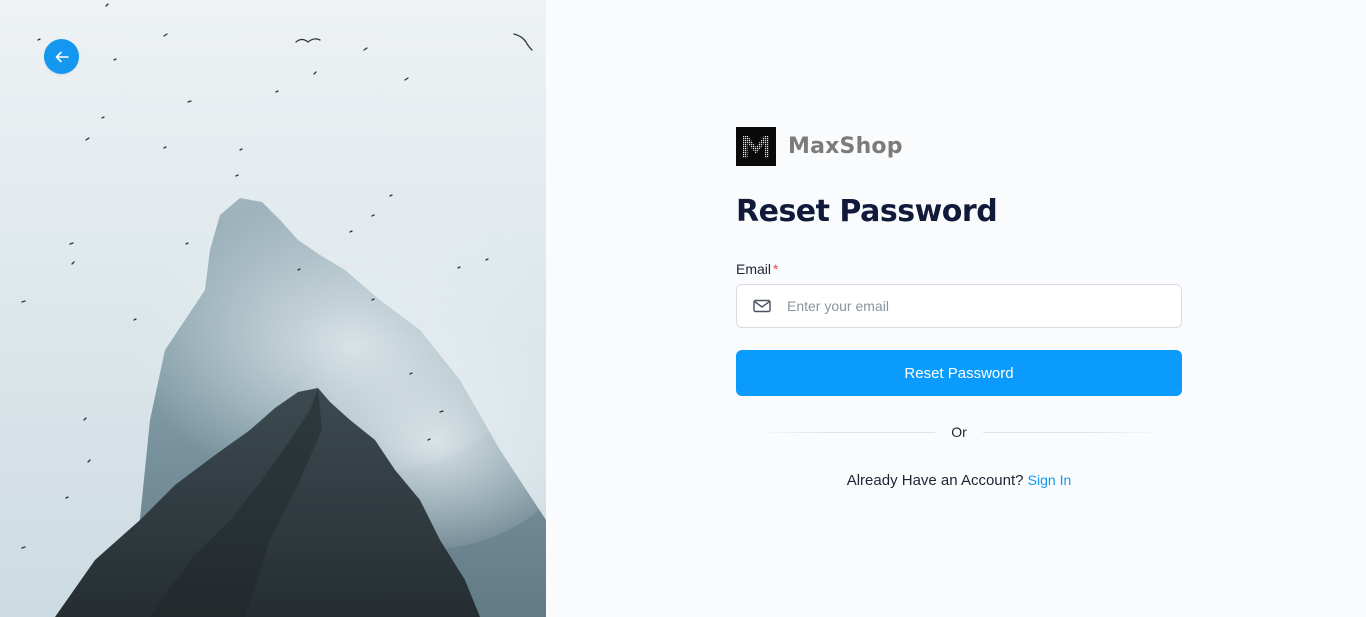 This screenshot has width=1366, height=617. I want to click on signin-row: Already Have an Account? Sign In, so click(959, 480).